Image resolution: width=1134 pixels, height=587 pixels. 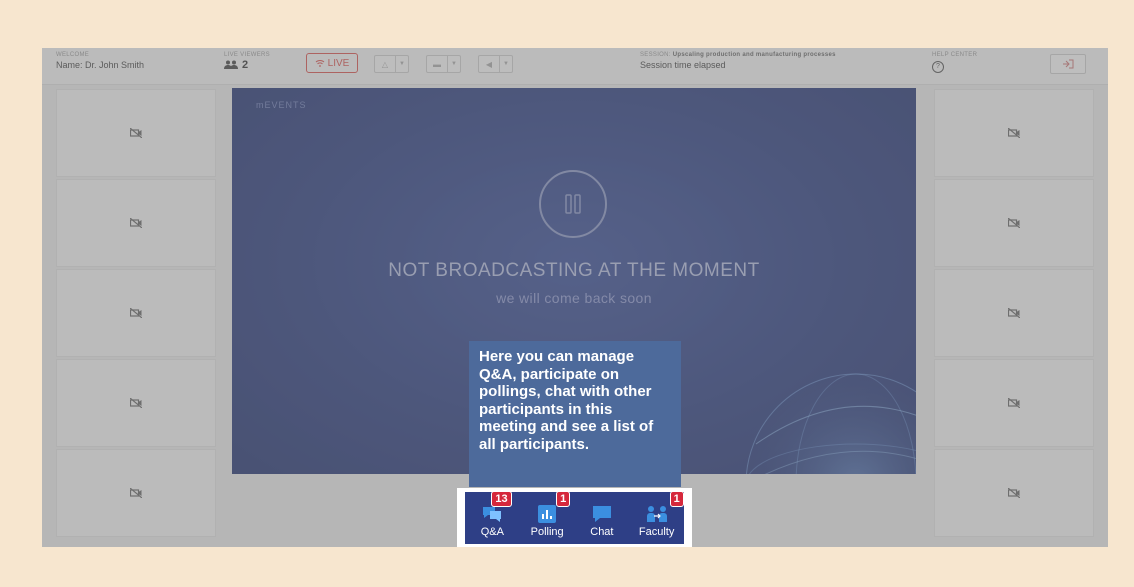 I want to click on chat-button: Chat, so click(x=602, y=524).